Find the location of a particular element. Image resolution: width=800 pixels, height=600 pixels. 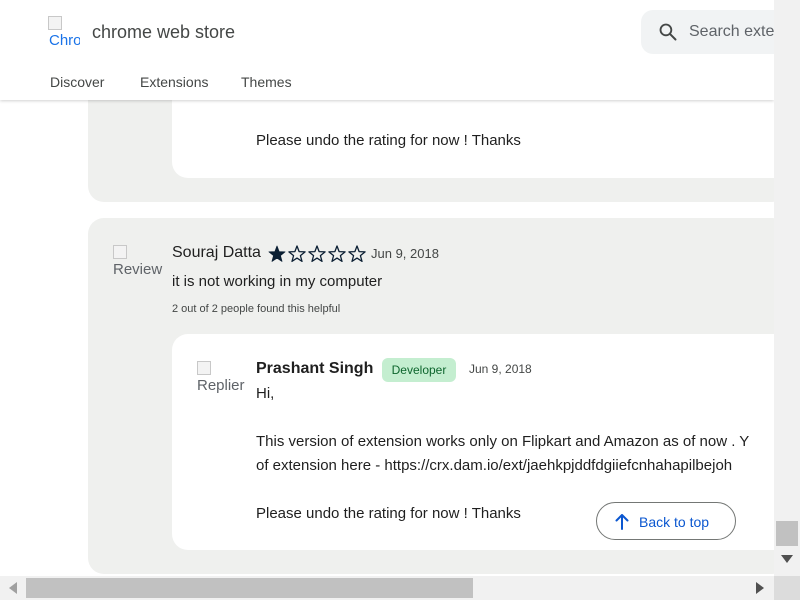

reply-line: Hi, is located at coordinates (265, 393).